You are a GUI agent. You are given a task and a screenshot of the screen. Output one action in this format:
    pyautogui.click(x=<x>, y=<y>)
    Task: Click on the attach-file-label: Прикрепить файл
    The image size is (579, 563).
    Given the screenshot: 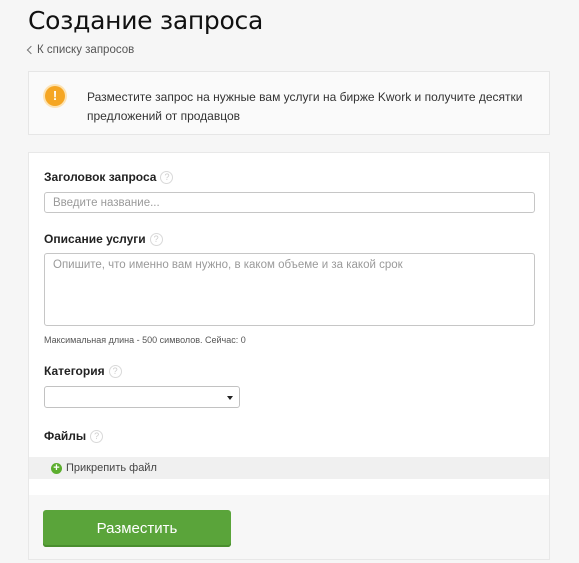 What is the action you would take?
    pyautogui.click(x=111, y=468)
    